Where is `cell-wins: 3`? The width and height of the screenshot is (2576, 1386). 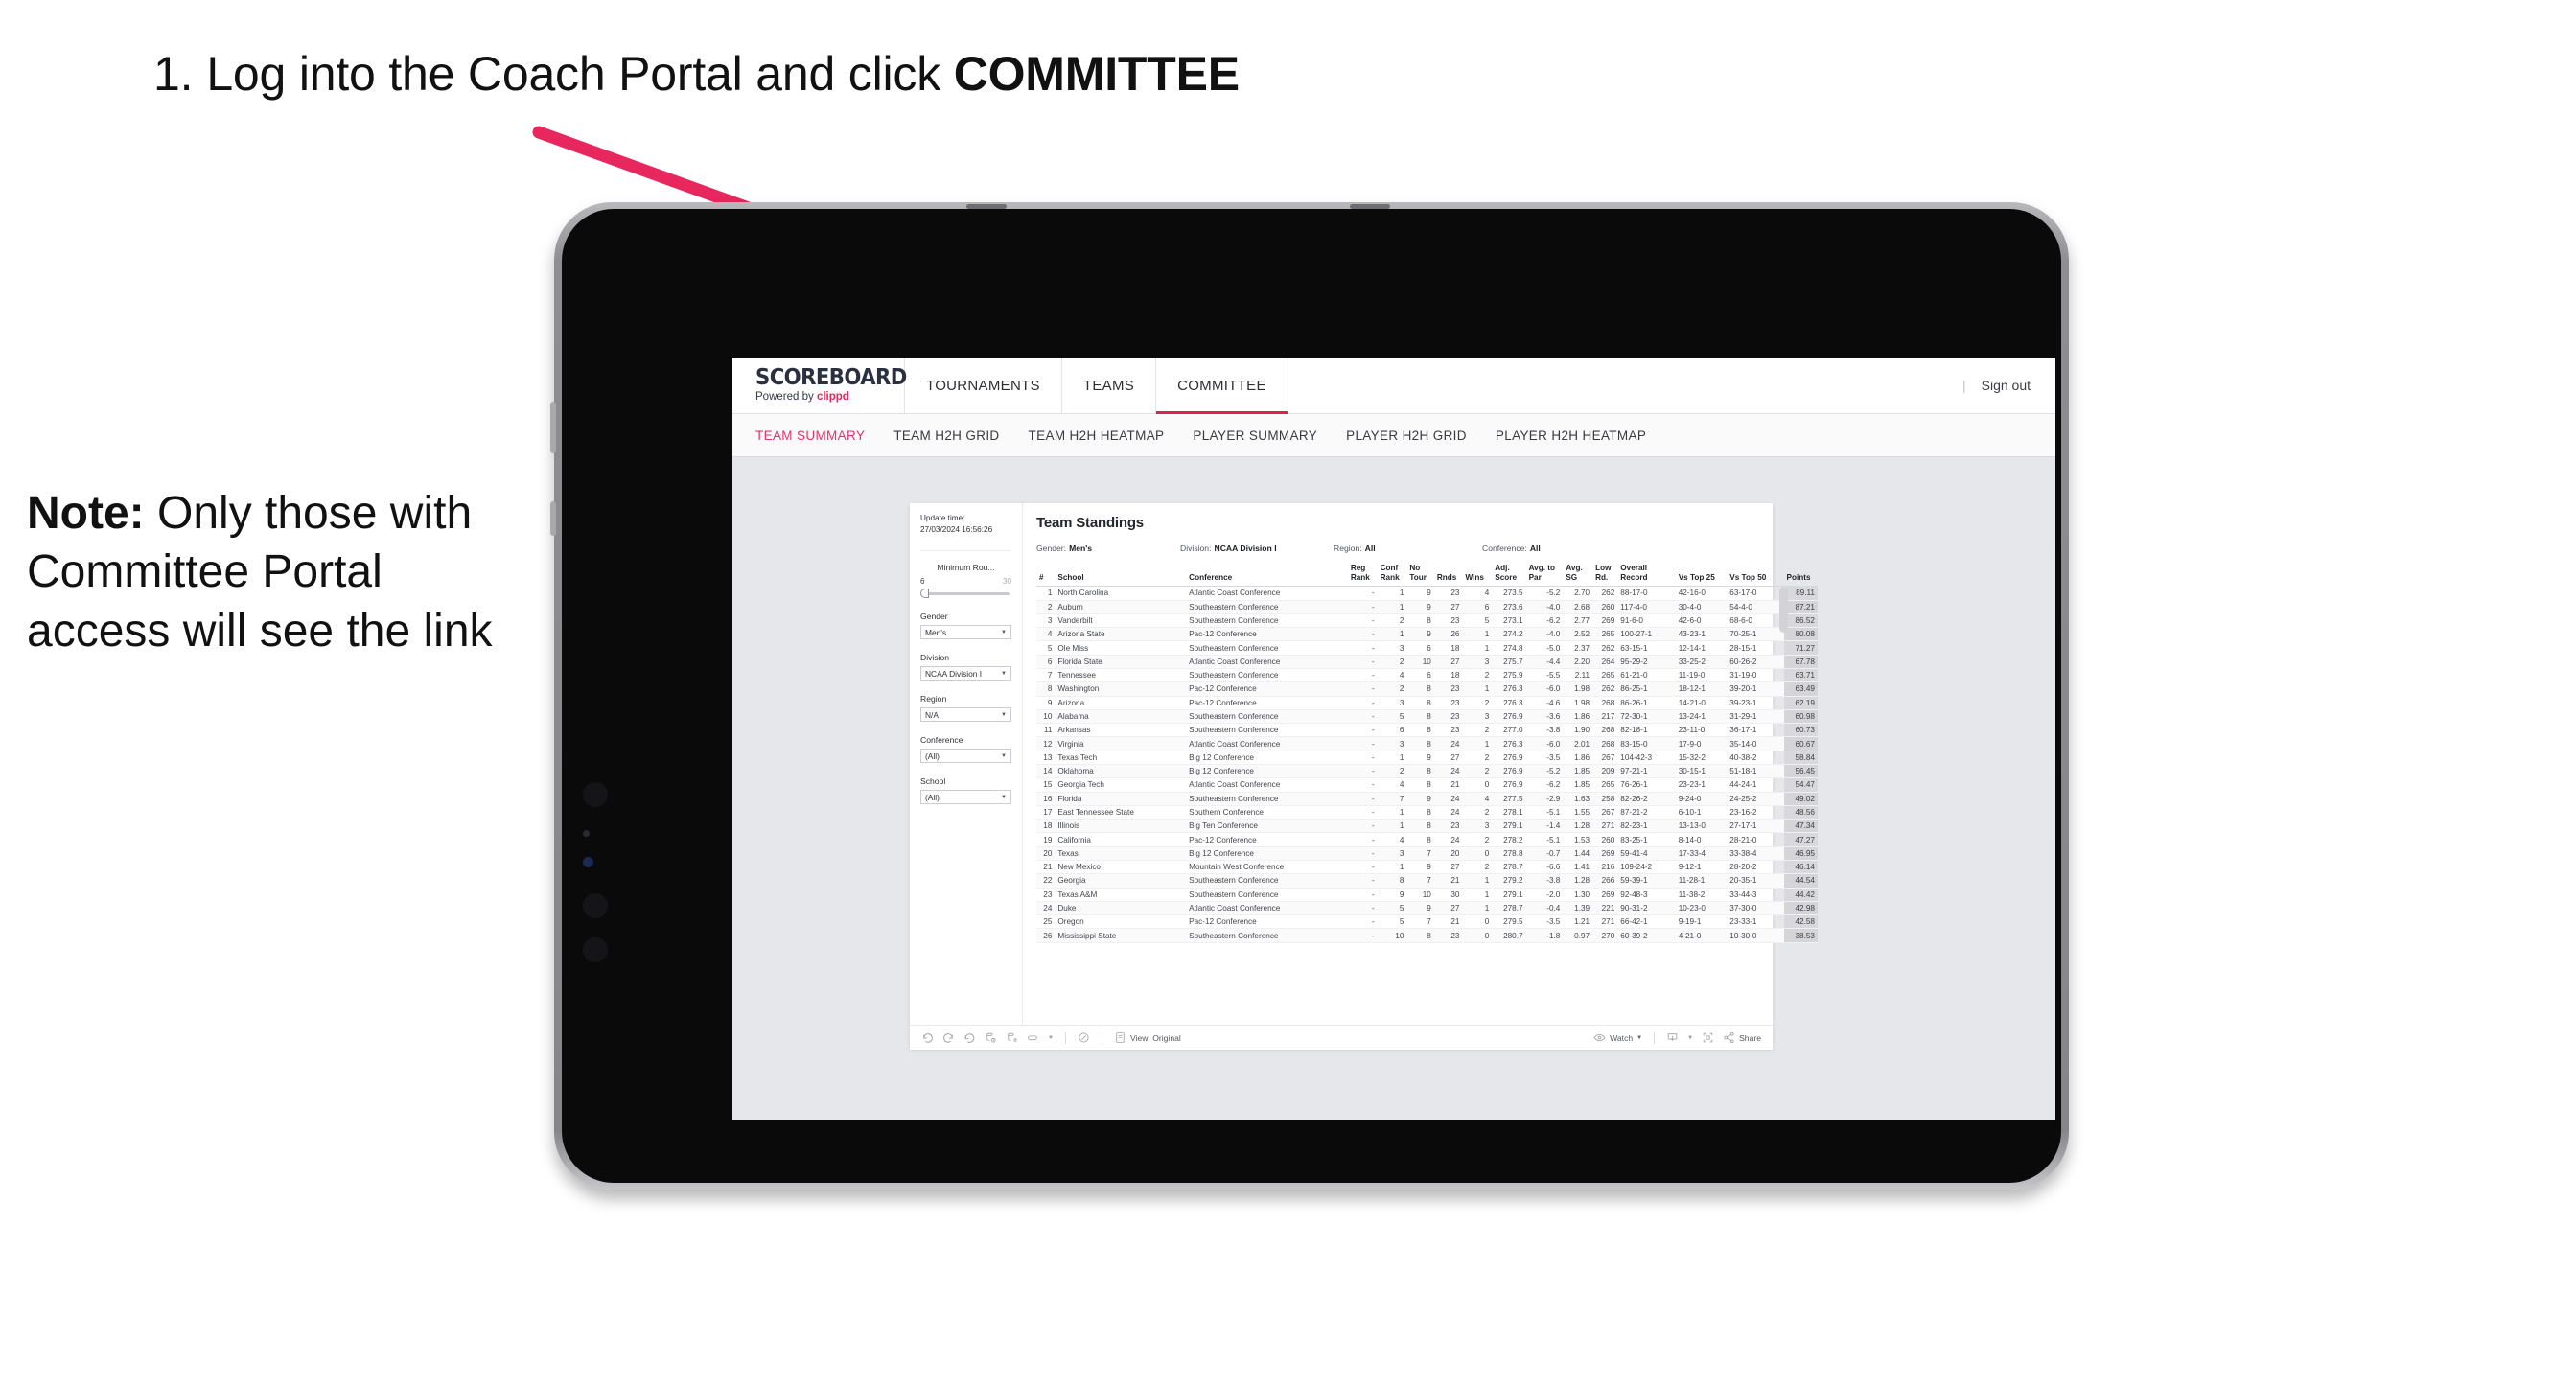 cell-wins: 3 is located at coordinates (1477, 827).